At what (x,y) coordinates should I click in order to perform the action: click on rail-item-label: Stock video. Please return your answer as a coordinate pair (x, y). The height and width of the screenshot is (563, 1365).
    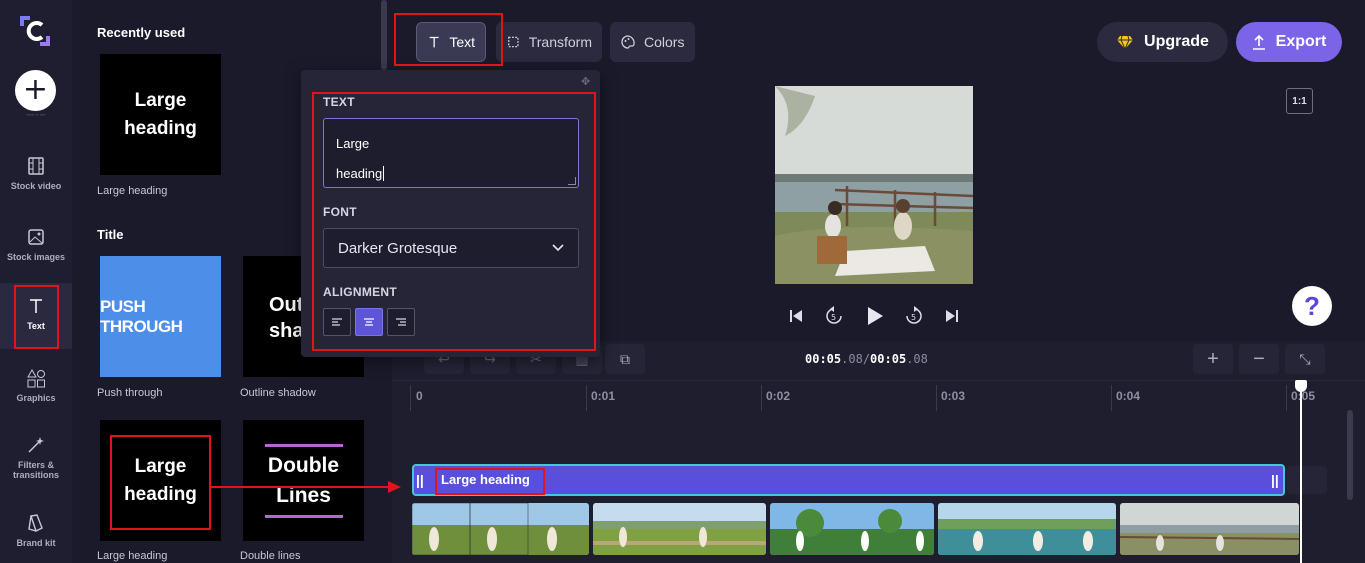
    Looking at the image, I should click on (36, 186).